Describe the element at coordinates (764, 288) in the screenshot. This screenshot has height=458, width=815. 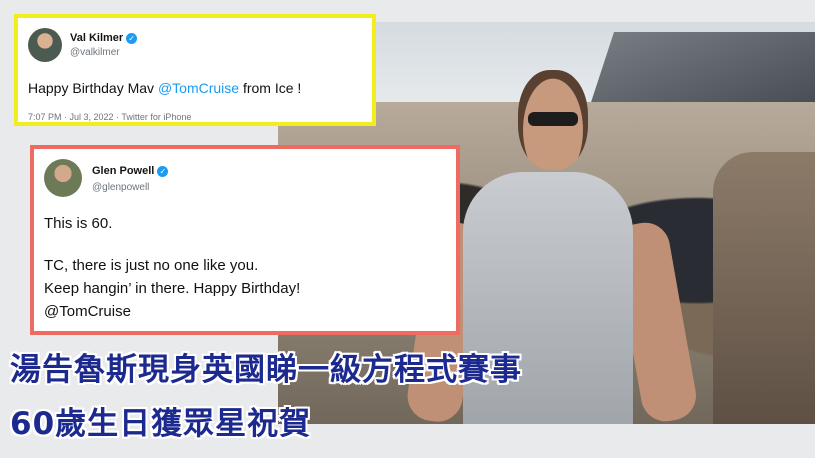
I see `photo-person-right` at that location.